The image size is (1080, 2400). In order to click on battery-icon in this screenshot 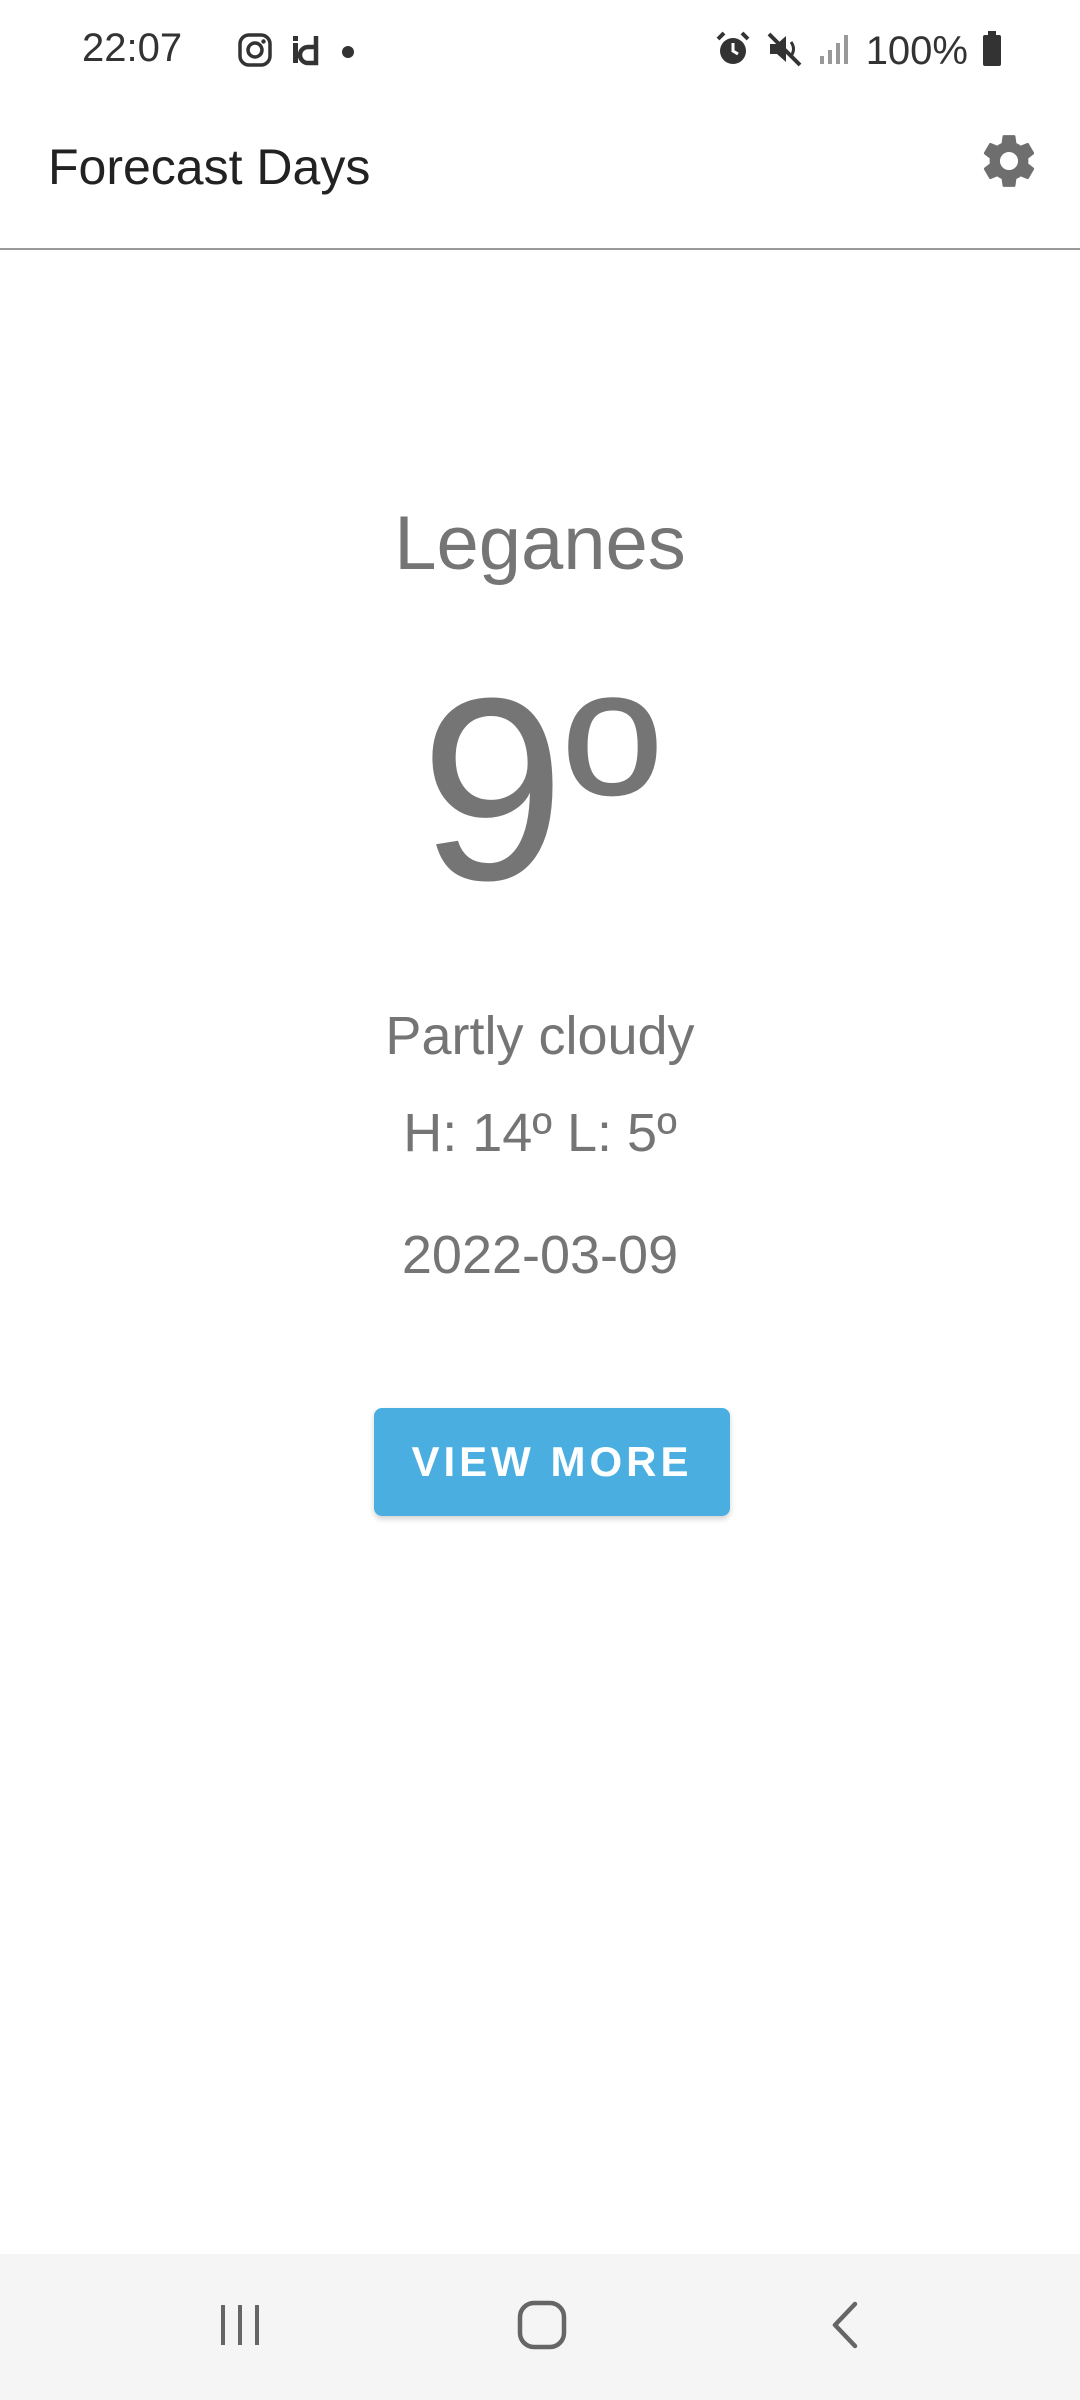, I will do `click(992, 51)`.